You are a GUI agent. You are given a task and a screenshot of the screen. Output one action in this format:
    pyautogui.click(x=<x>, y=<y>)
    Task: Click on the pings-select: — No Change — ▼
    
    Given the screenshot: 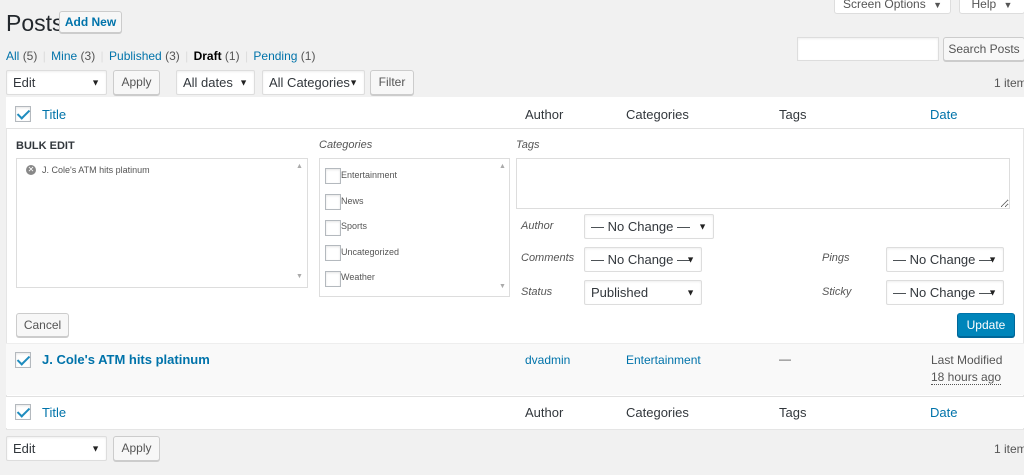 What is the action you would take?
    pyautogui.click(x=945, y=259)
    